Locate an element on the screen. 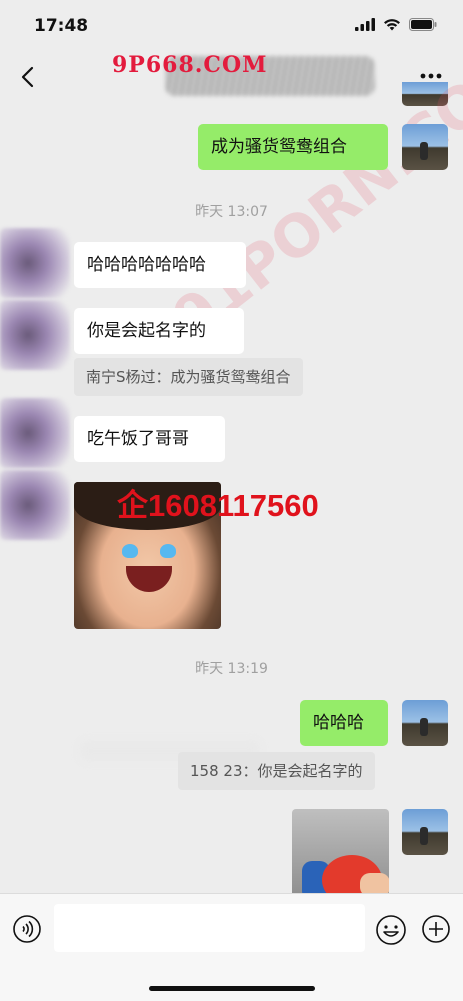 This screenshot has width=463, height=1001. overlay-contact-text: 企1608117560 is located at coordinates (218, 505).